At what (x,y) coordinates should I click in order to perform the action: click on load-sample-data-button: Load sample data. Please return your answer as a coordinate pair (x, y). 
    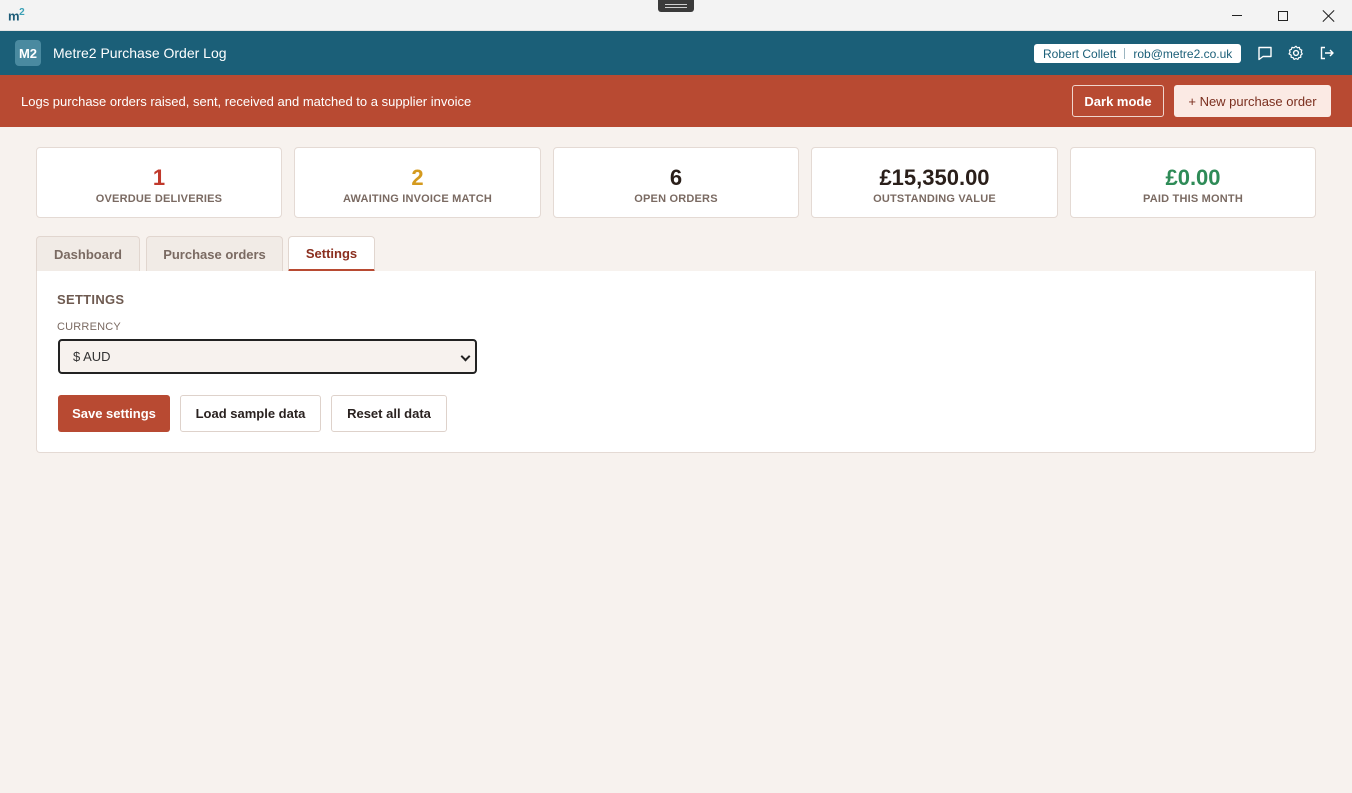
    Looking at the image, I should click on (250, 413).